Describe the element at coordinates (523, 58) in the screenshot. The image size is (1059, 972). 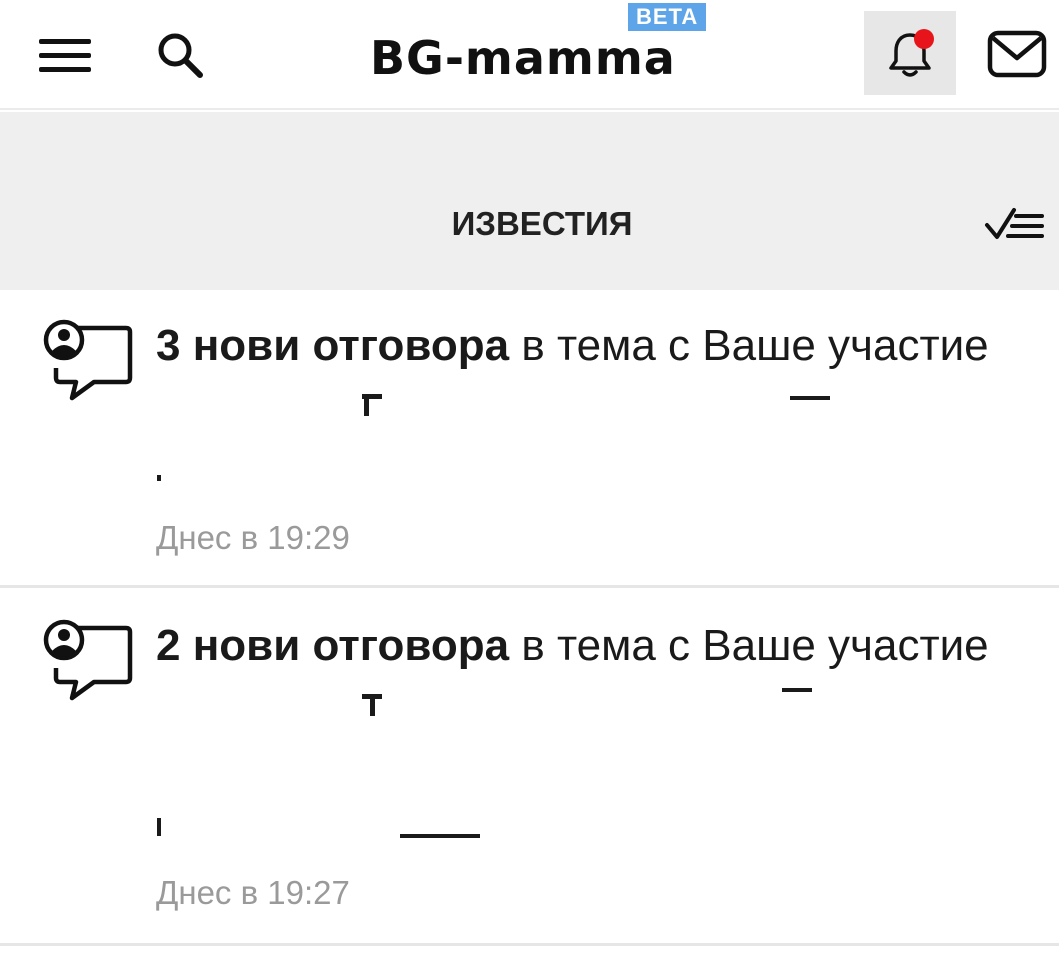
I see `logo-text: BG-mamma` at that location.